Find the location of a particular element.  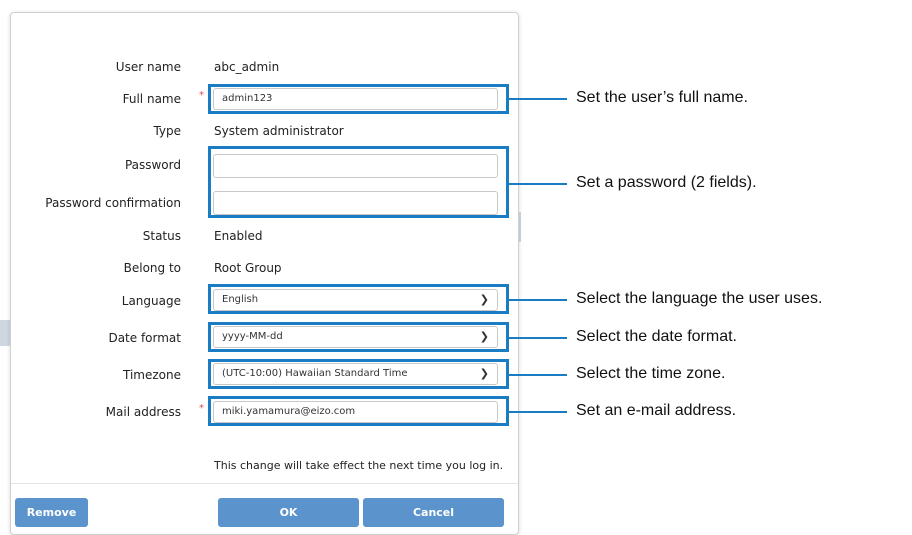

password-connector is located at coordinates (538, 184).